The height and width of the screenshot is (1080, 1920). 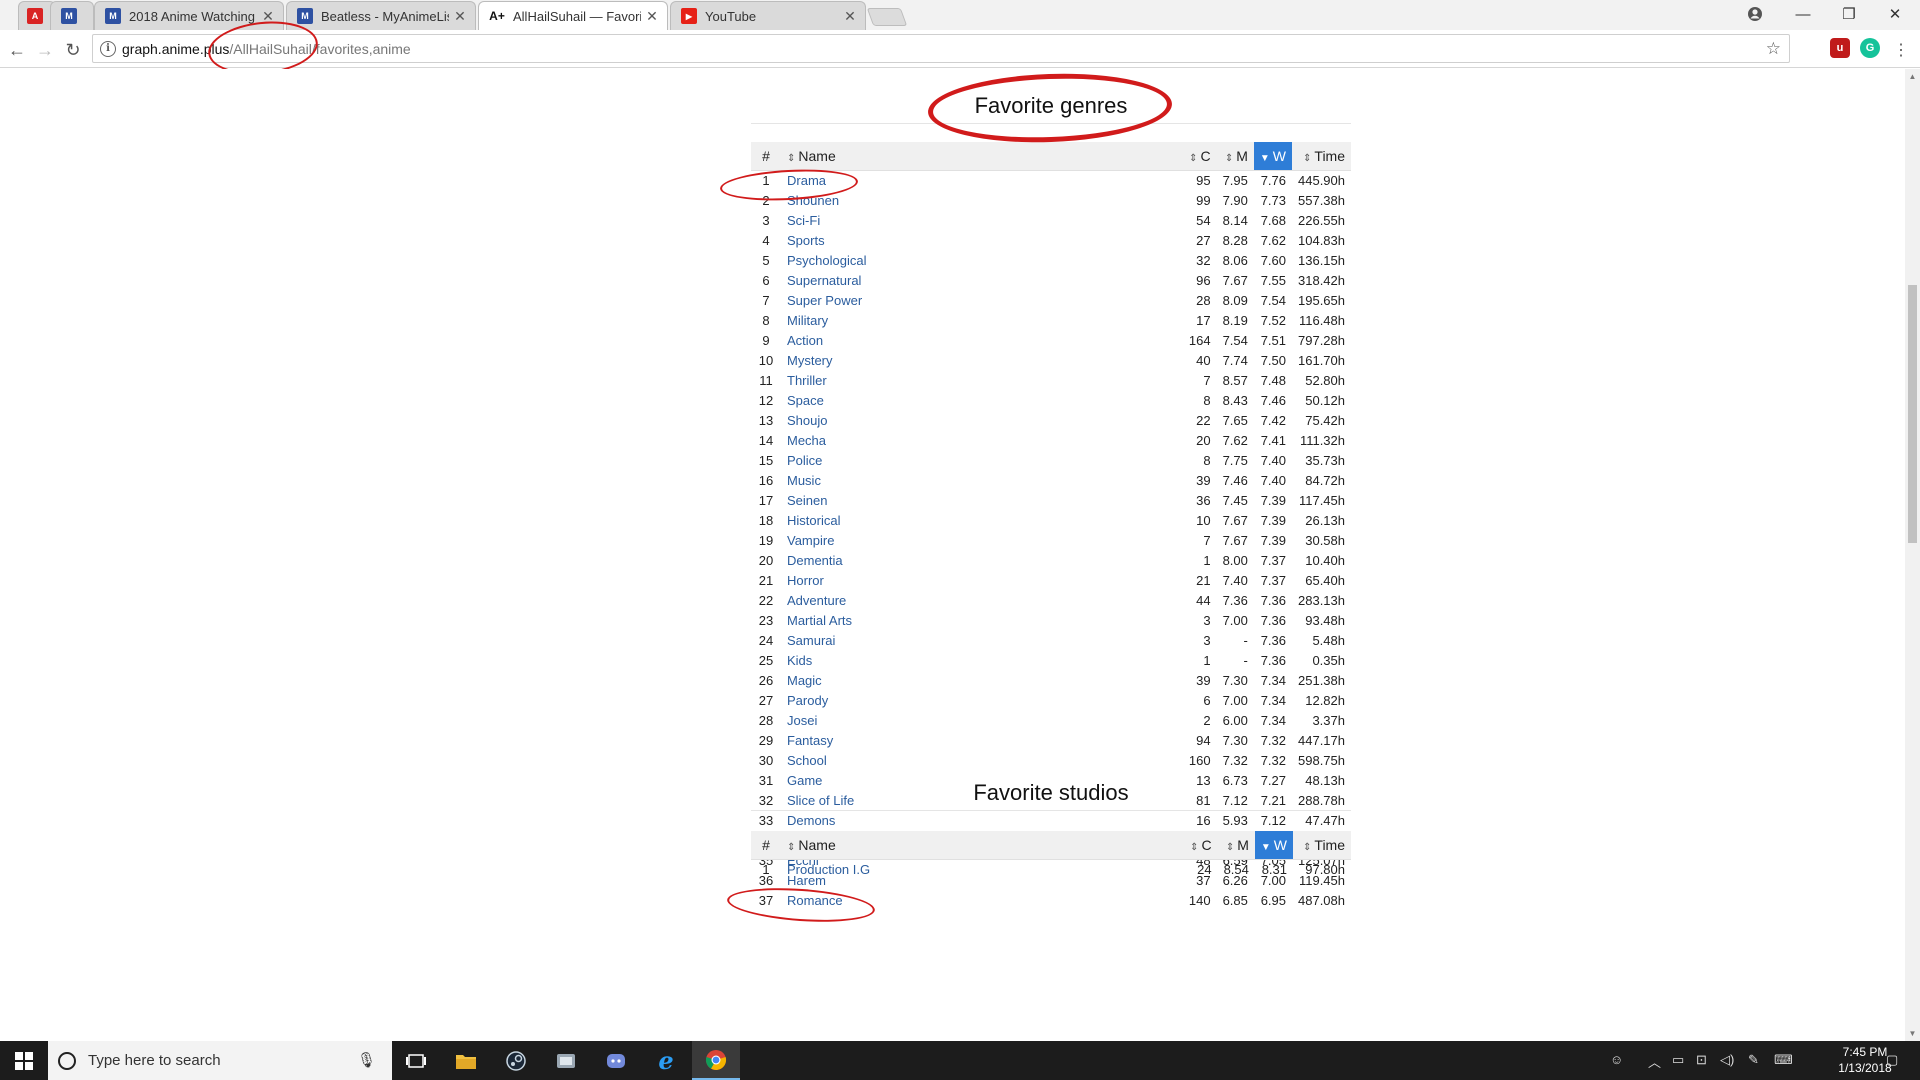 What do you see at coordinates (807, 500) in the screenshot?
I see `row-name-link: Seinen` at bounding box center [807, 500].